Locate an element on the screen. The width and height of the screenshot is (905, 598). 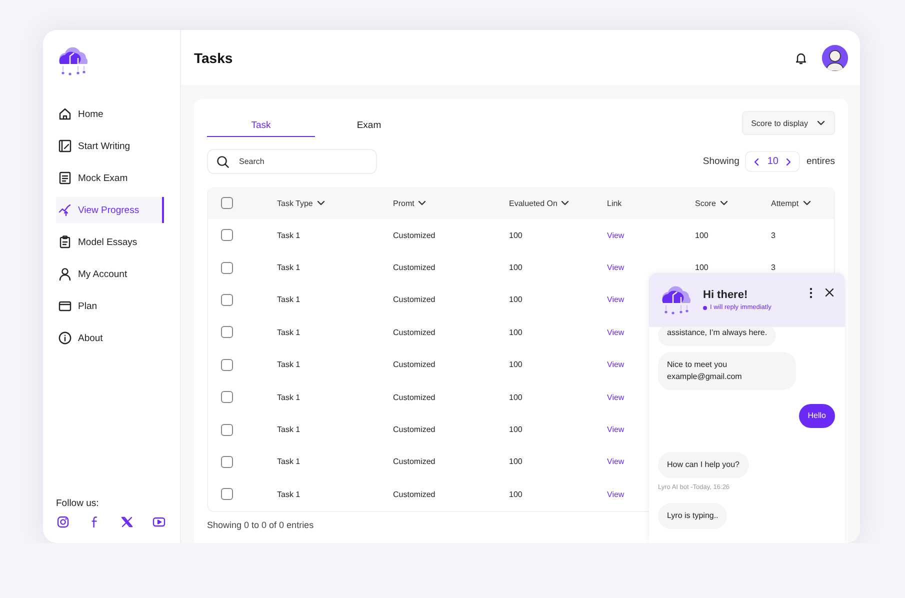
info-icon is located at coordinates (65, 338).